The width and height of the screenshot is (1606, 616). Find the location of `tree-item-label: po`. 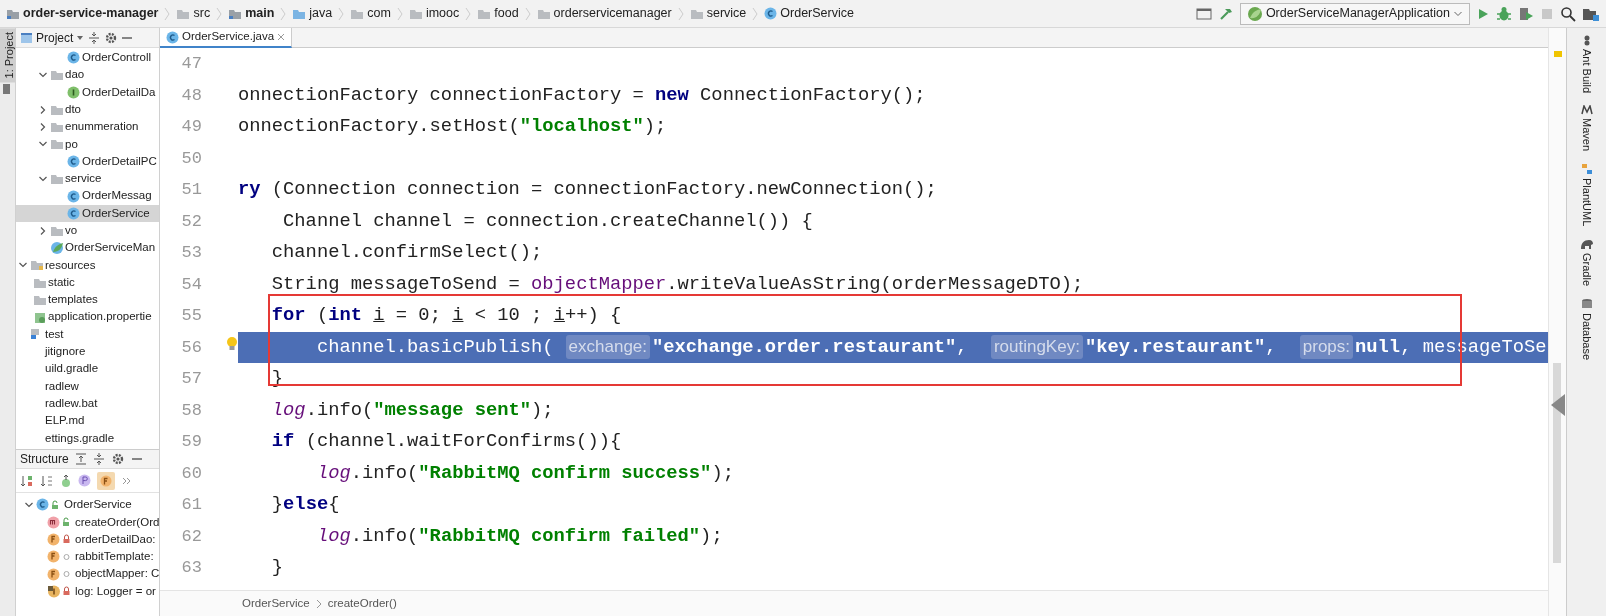

tree-item-label: po is located at coordinates (71, 144).